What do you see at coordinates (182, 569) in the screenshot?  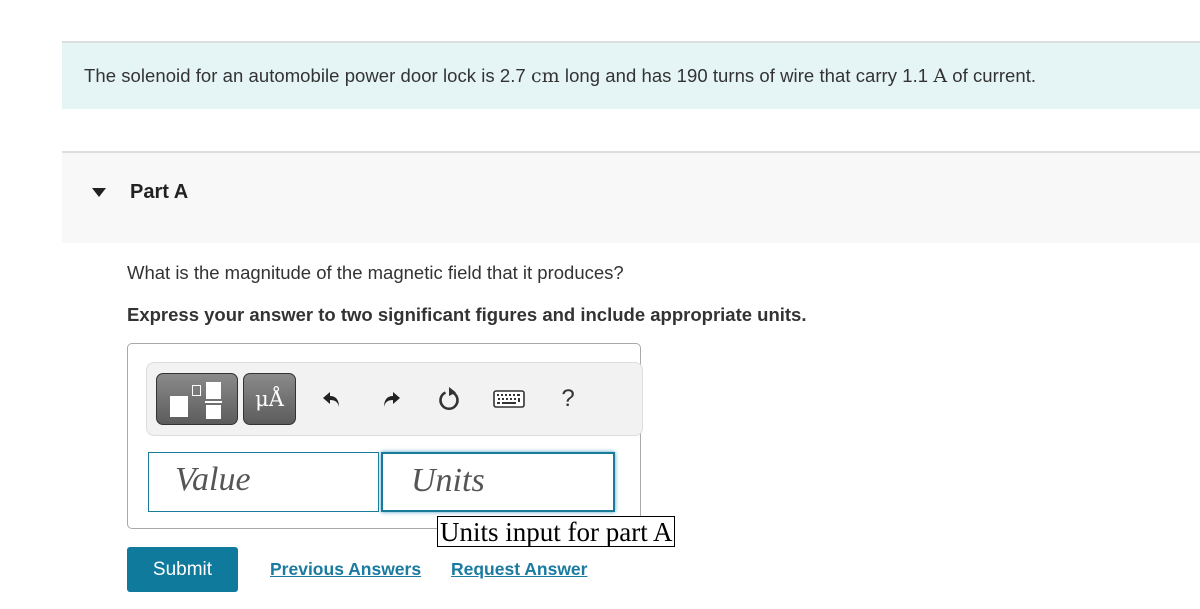 I see `submit-button: Submit` at bounding box center [182, 569].